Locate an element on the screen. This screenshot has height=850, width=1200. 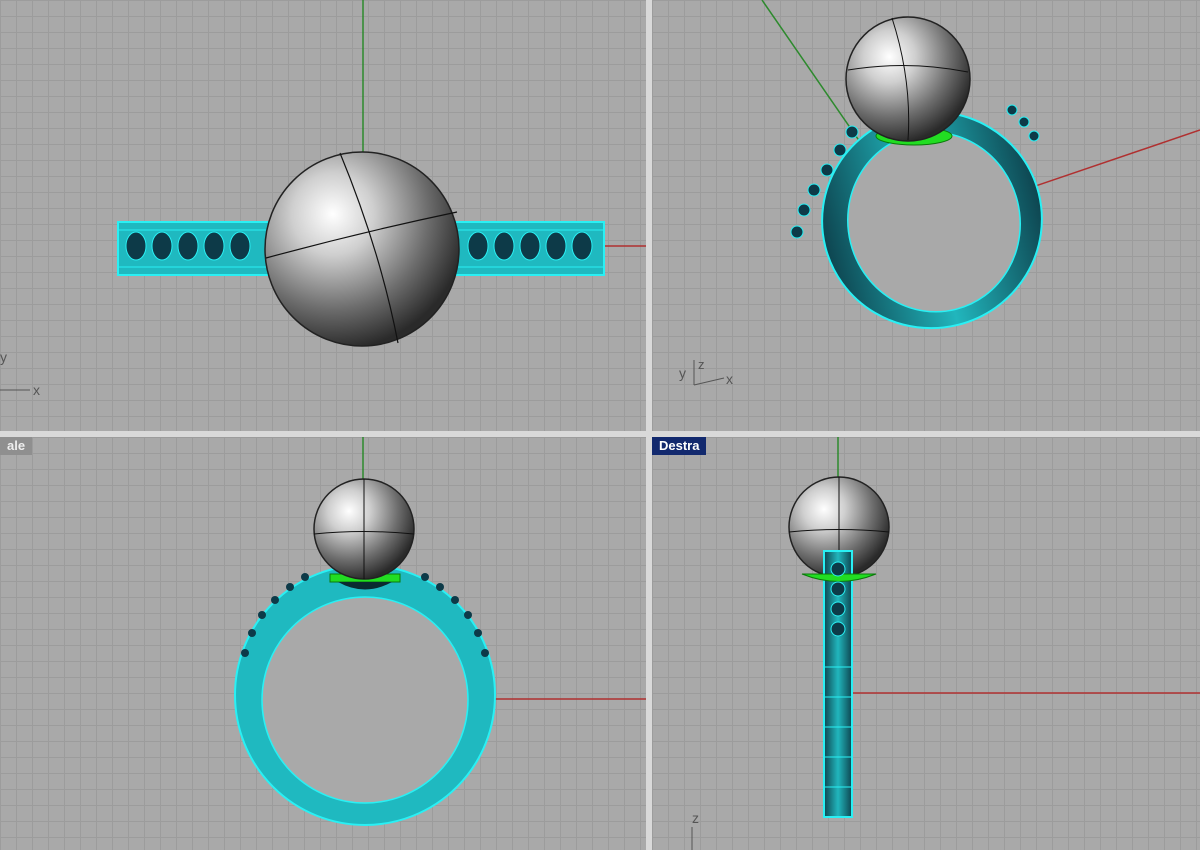
viewport-label-right: Destra is located at coordinates (679, 446).